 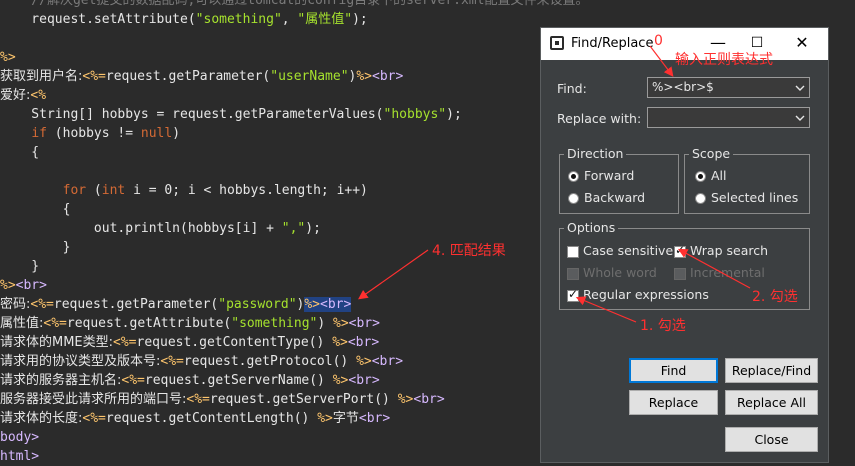 I want to click on annotation-check-1: 1. 勾选, so click(x=663, y=326).